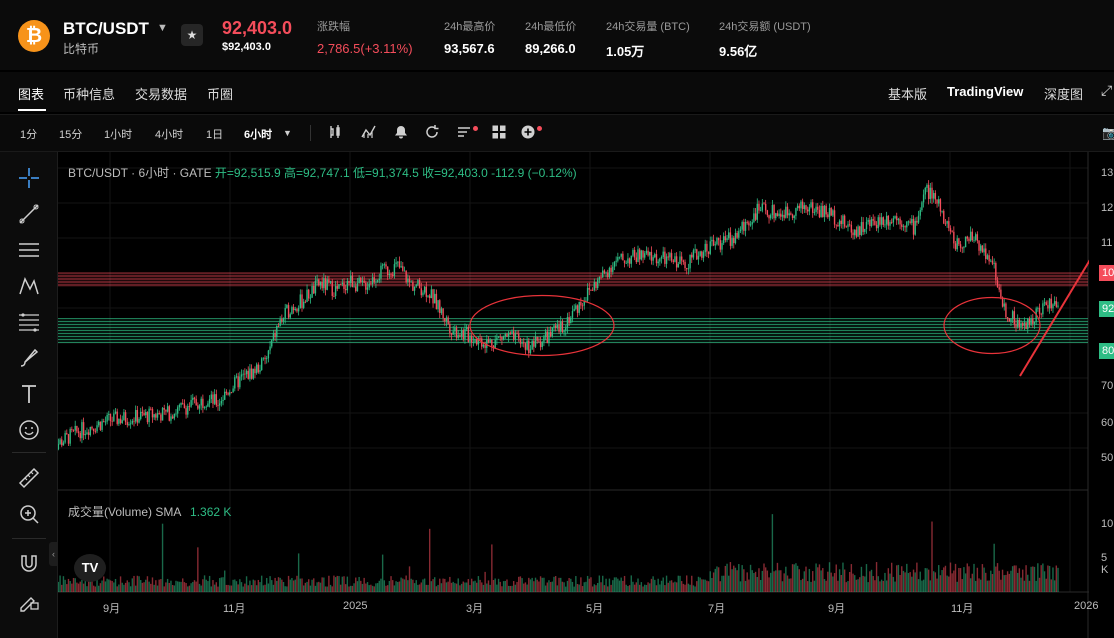 Image resolution: width=1114 pixels, height=638 pixels. Describe the element at coordinates (90, 568) in the screenshot. I see `tradingview-logo: TV` at that location.